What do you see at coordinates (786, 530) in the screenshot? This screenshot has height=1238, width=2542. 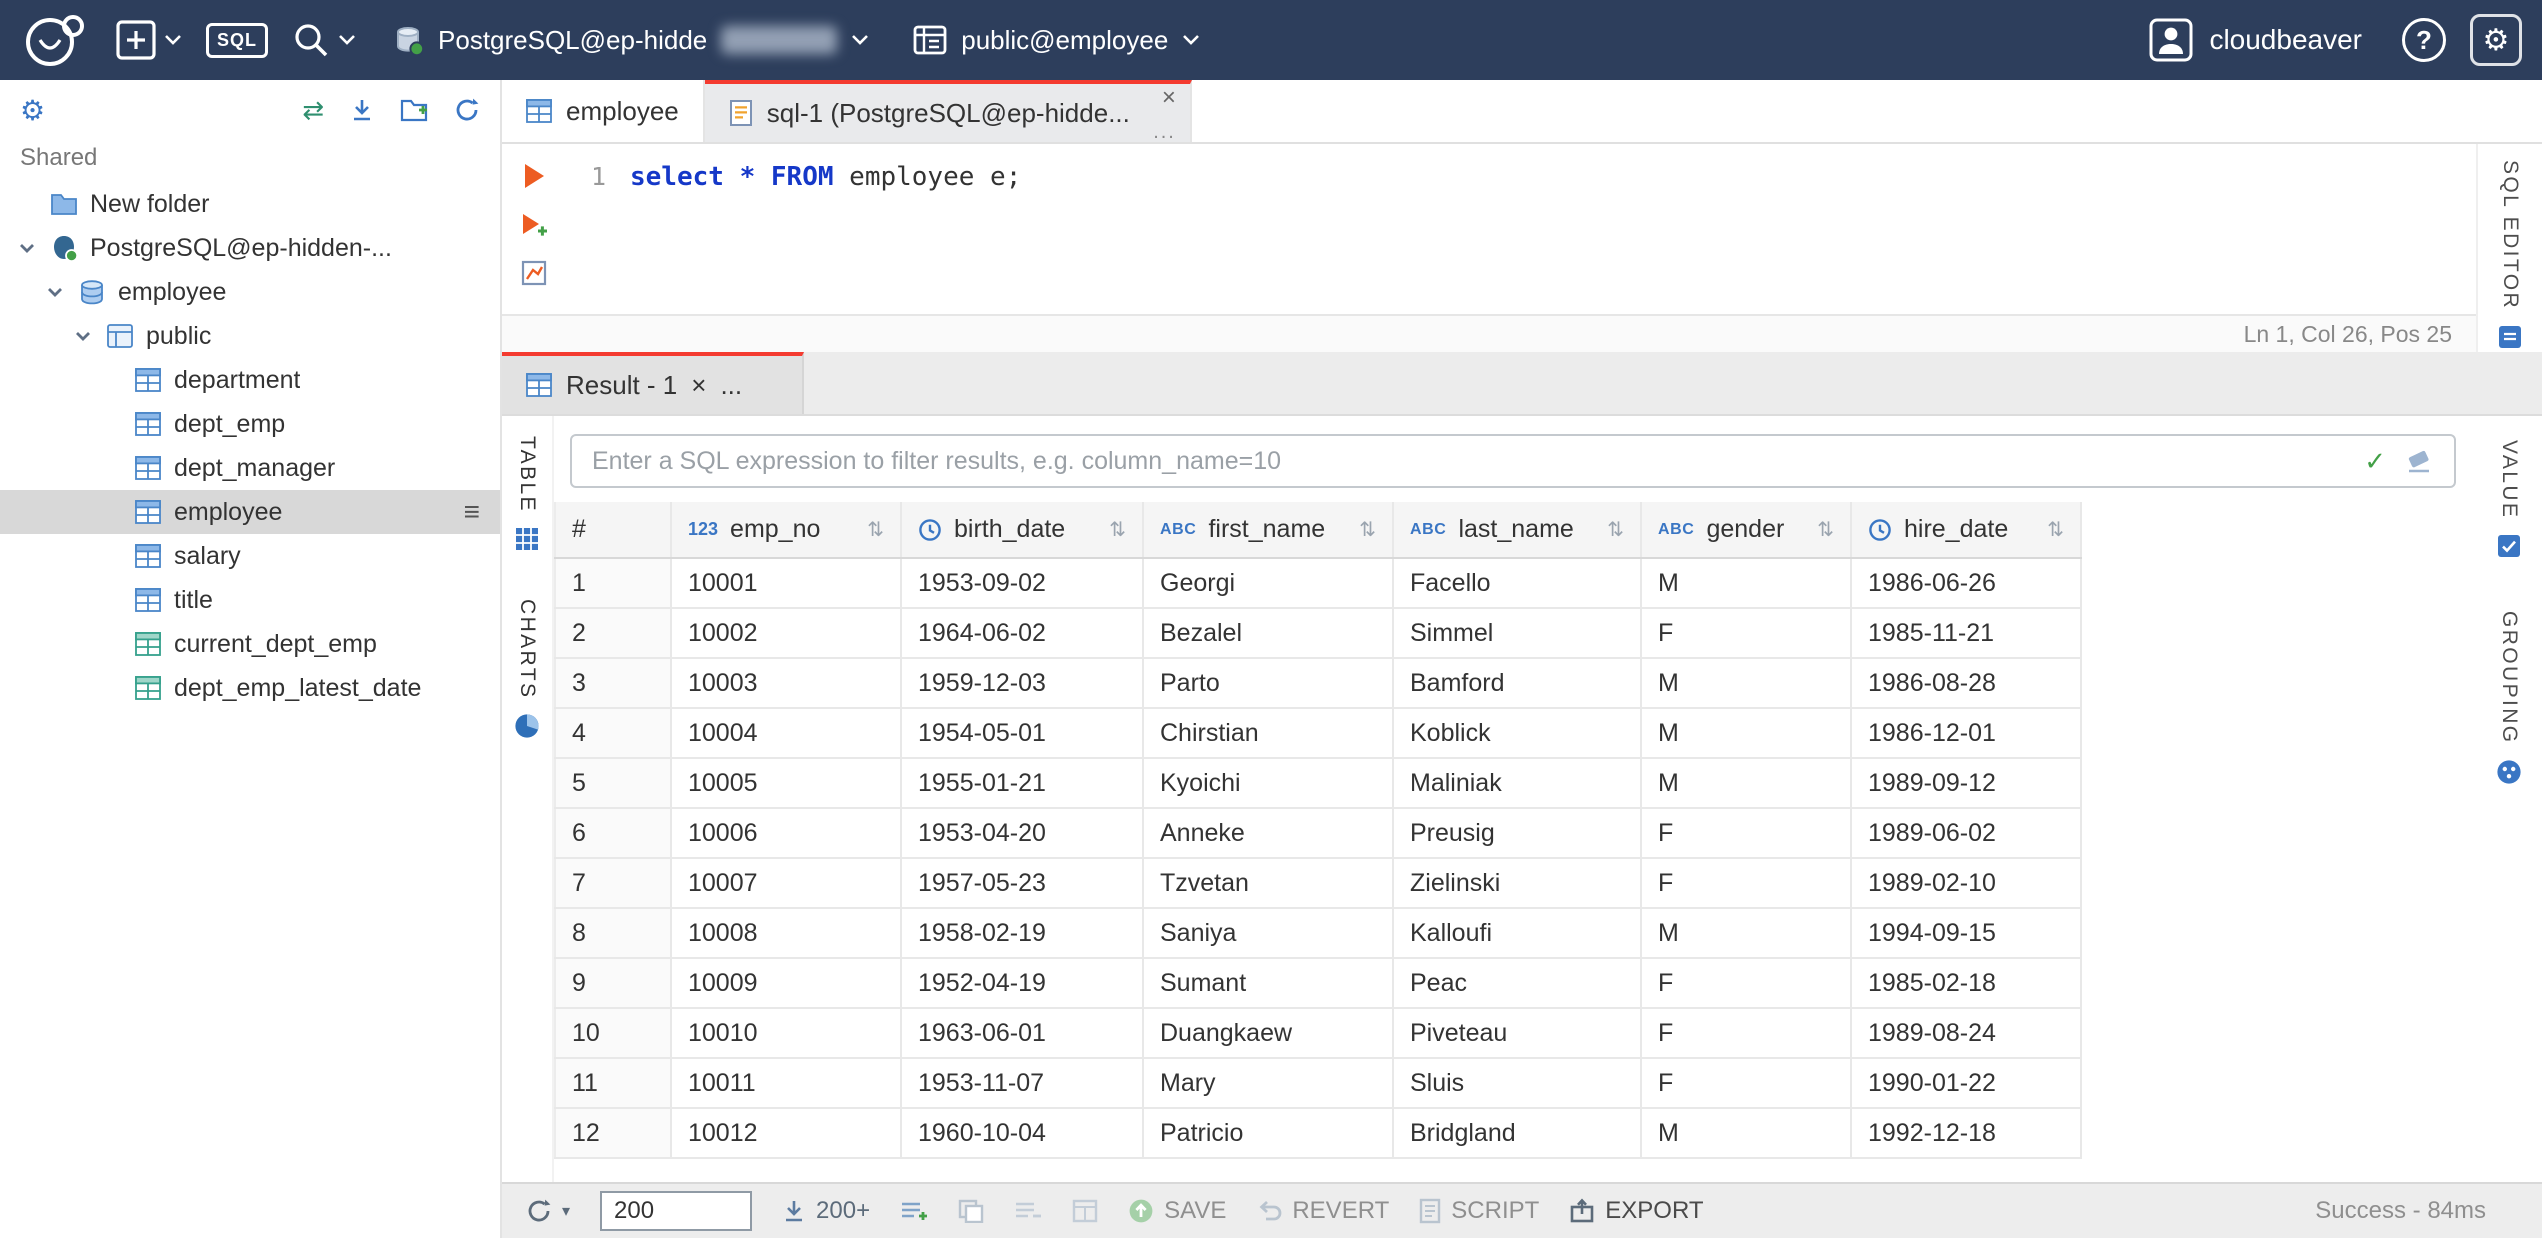 I see `column-header-emp_no: 123 emp_no ⇅` at bounding box center [786, 530].